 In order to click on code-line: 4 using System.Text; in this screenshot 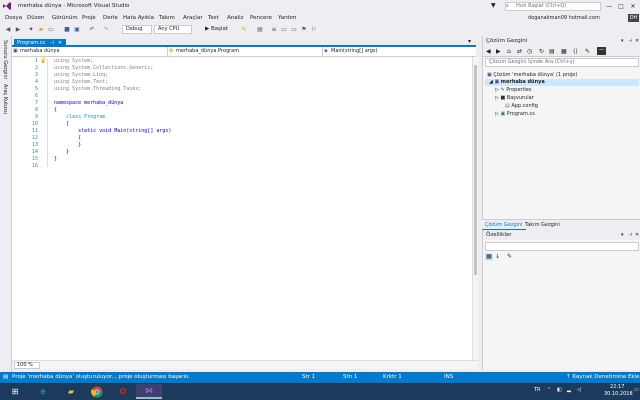, I will do `click(242, 82)`.